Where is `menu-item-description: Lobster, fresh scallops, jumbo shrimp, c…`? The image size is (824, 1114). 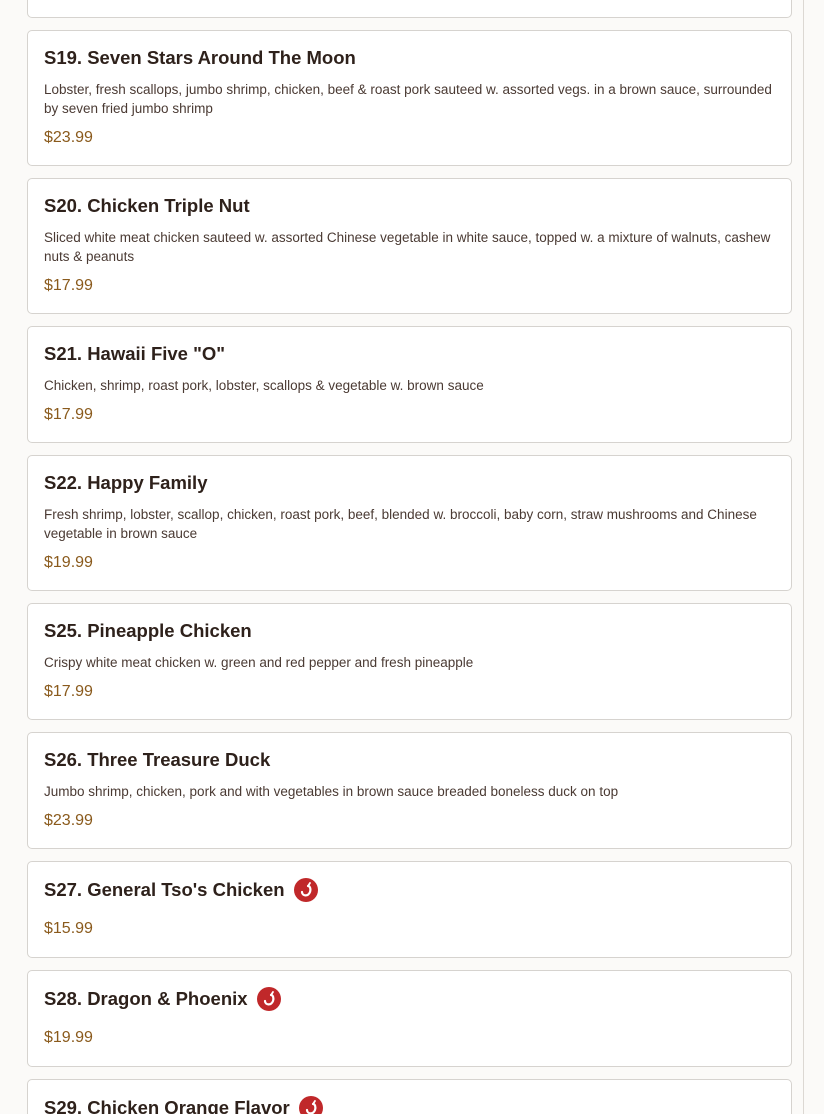
menu-item-description: Lobster, fresh scallops, jumbo shrimp, c… is located at coordinates (408, 99).